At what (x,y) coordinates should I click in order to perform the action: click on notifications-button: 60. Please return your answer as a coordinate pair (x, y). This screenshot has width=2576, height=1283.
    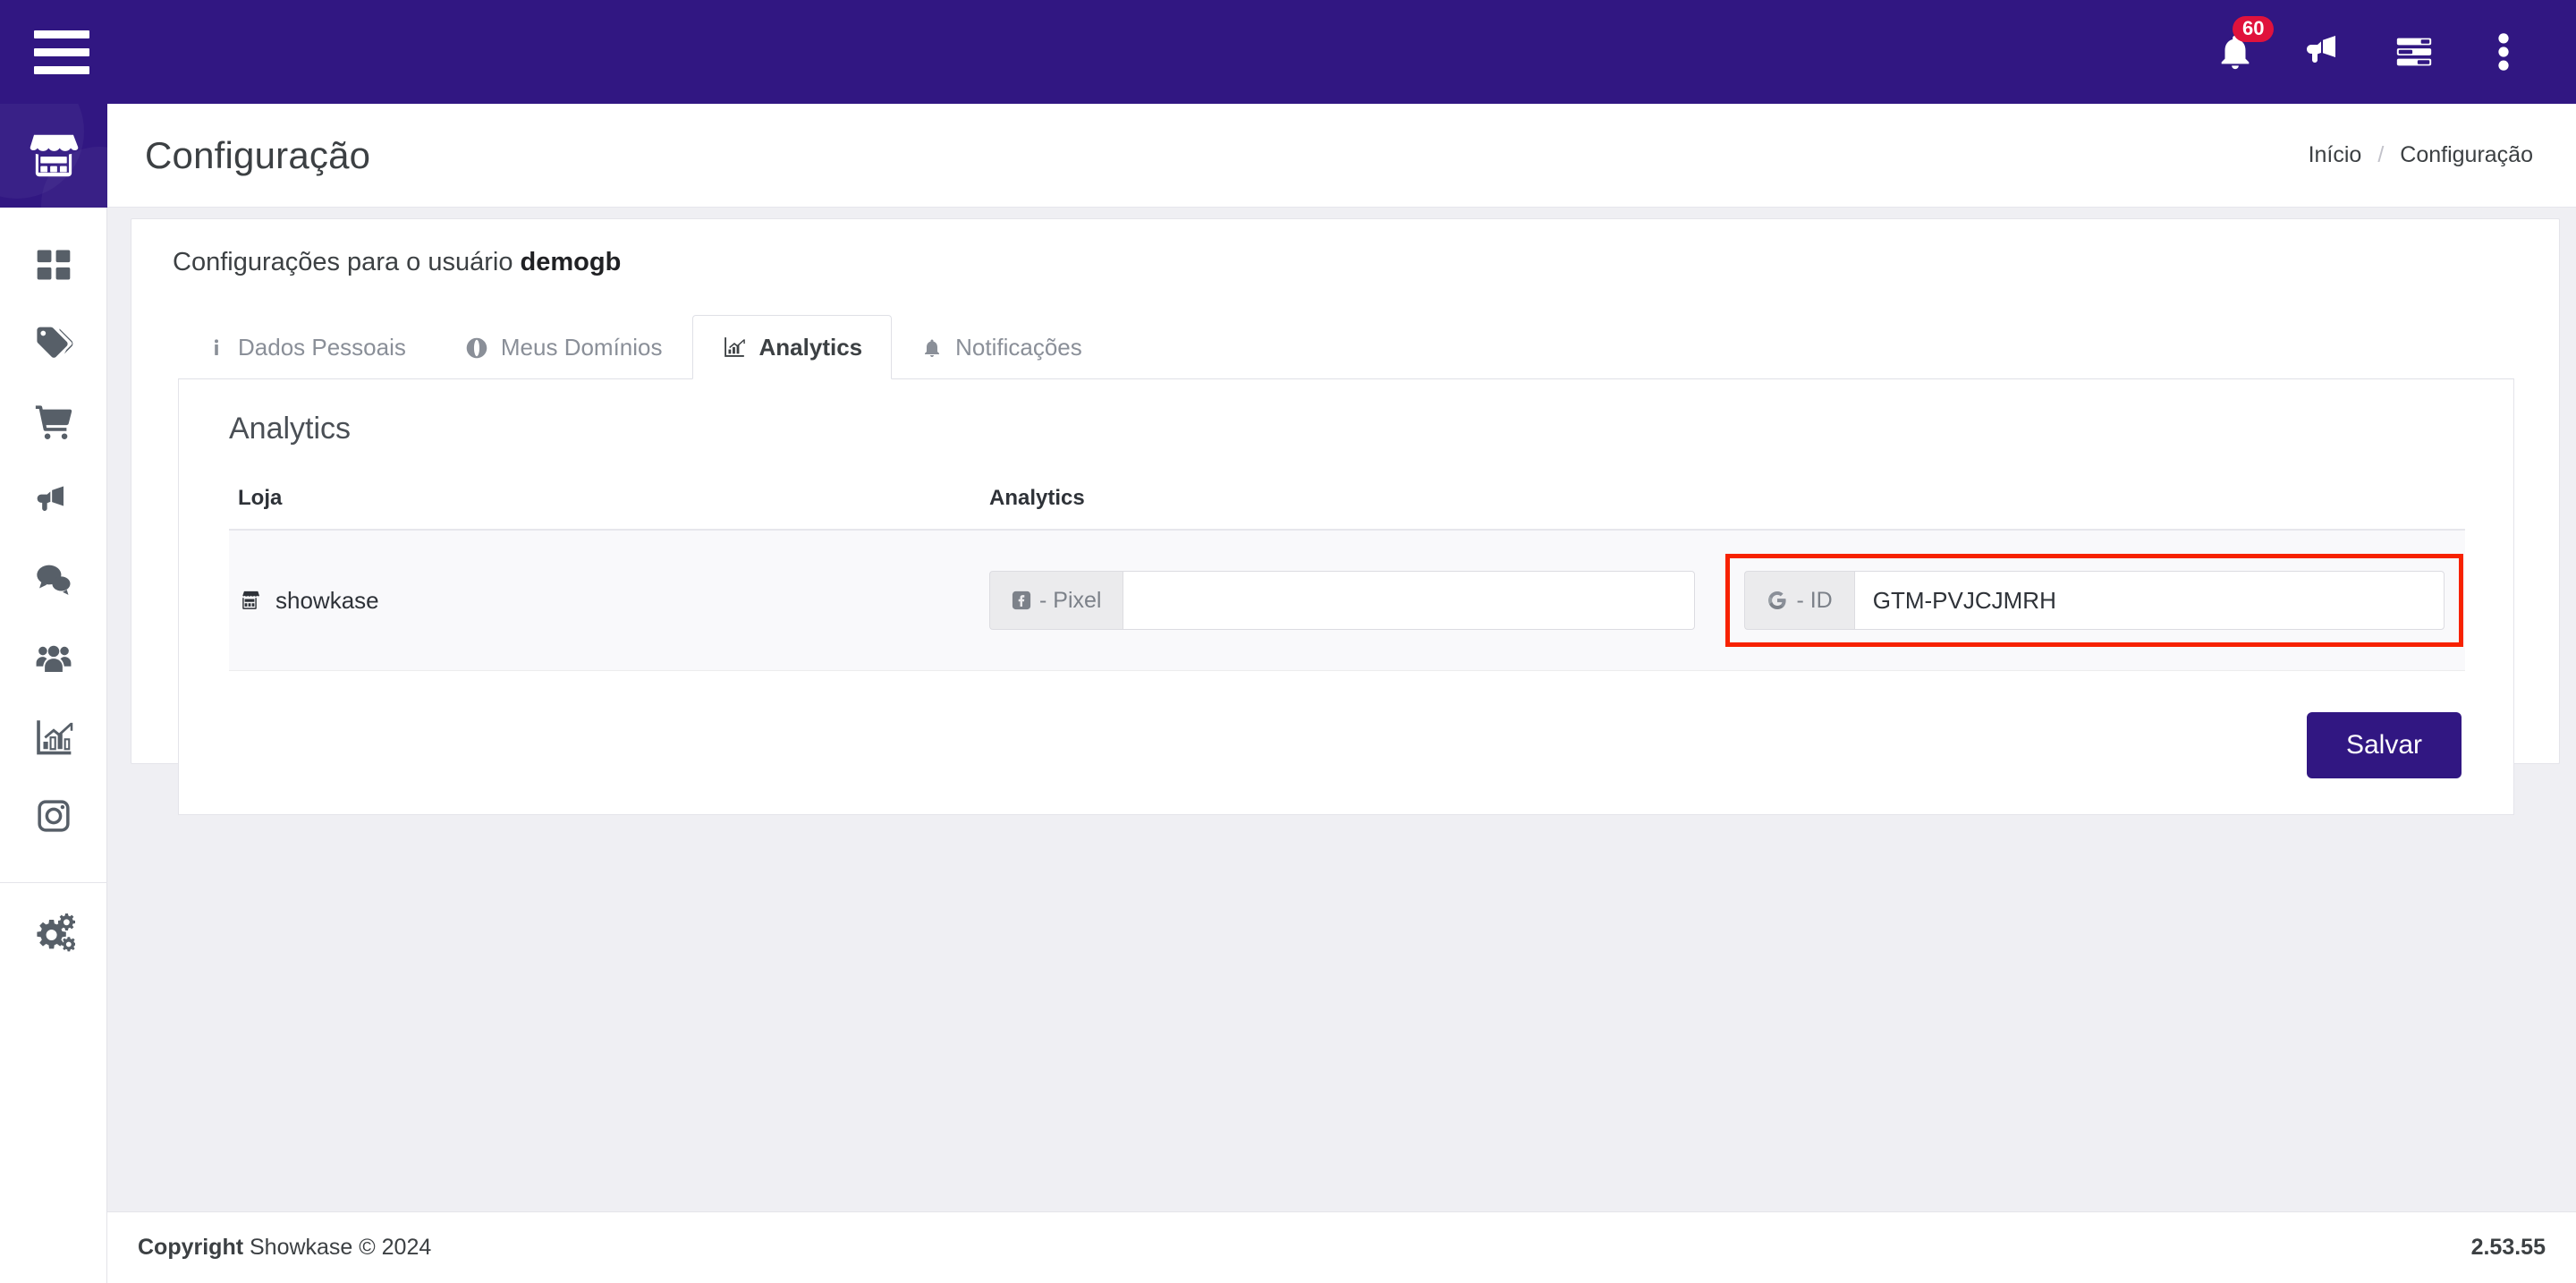
    Looking at the image, I should click on (2242, 48).